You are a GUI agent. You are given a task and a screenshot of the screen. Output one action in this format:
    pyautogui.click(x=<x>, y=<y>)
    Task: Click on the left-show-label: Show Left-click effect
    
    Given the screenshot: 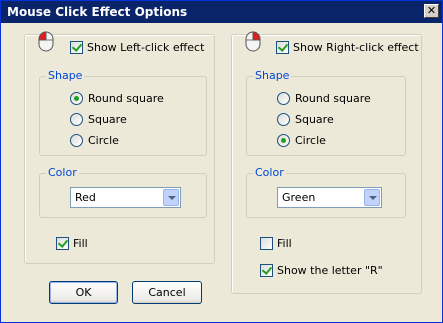 What is the action you would take?
    pyautogui.click(x=146, y=47)
    